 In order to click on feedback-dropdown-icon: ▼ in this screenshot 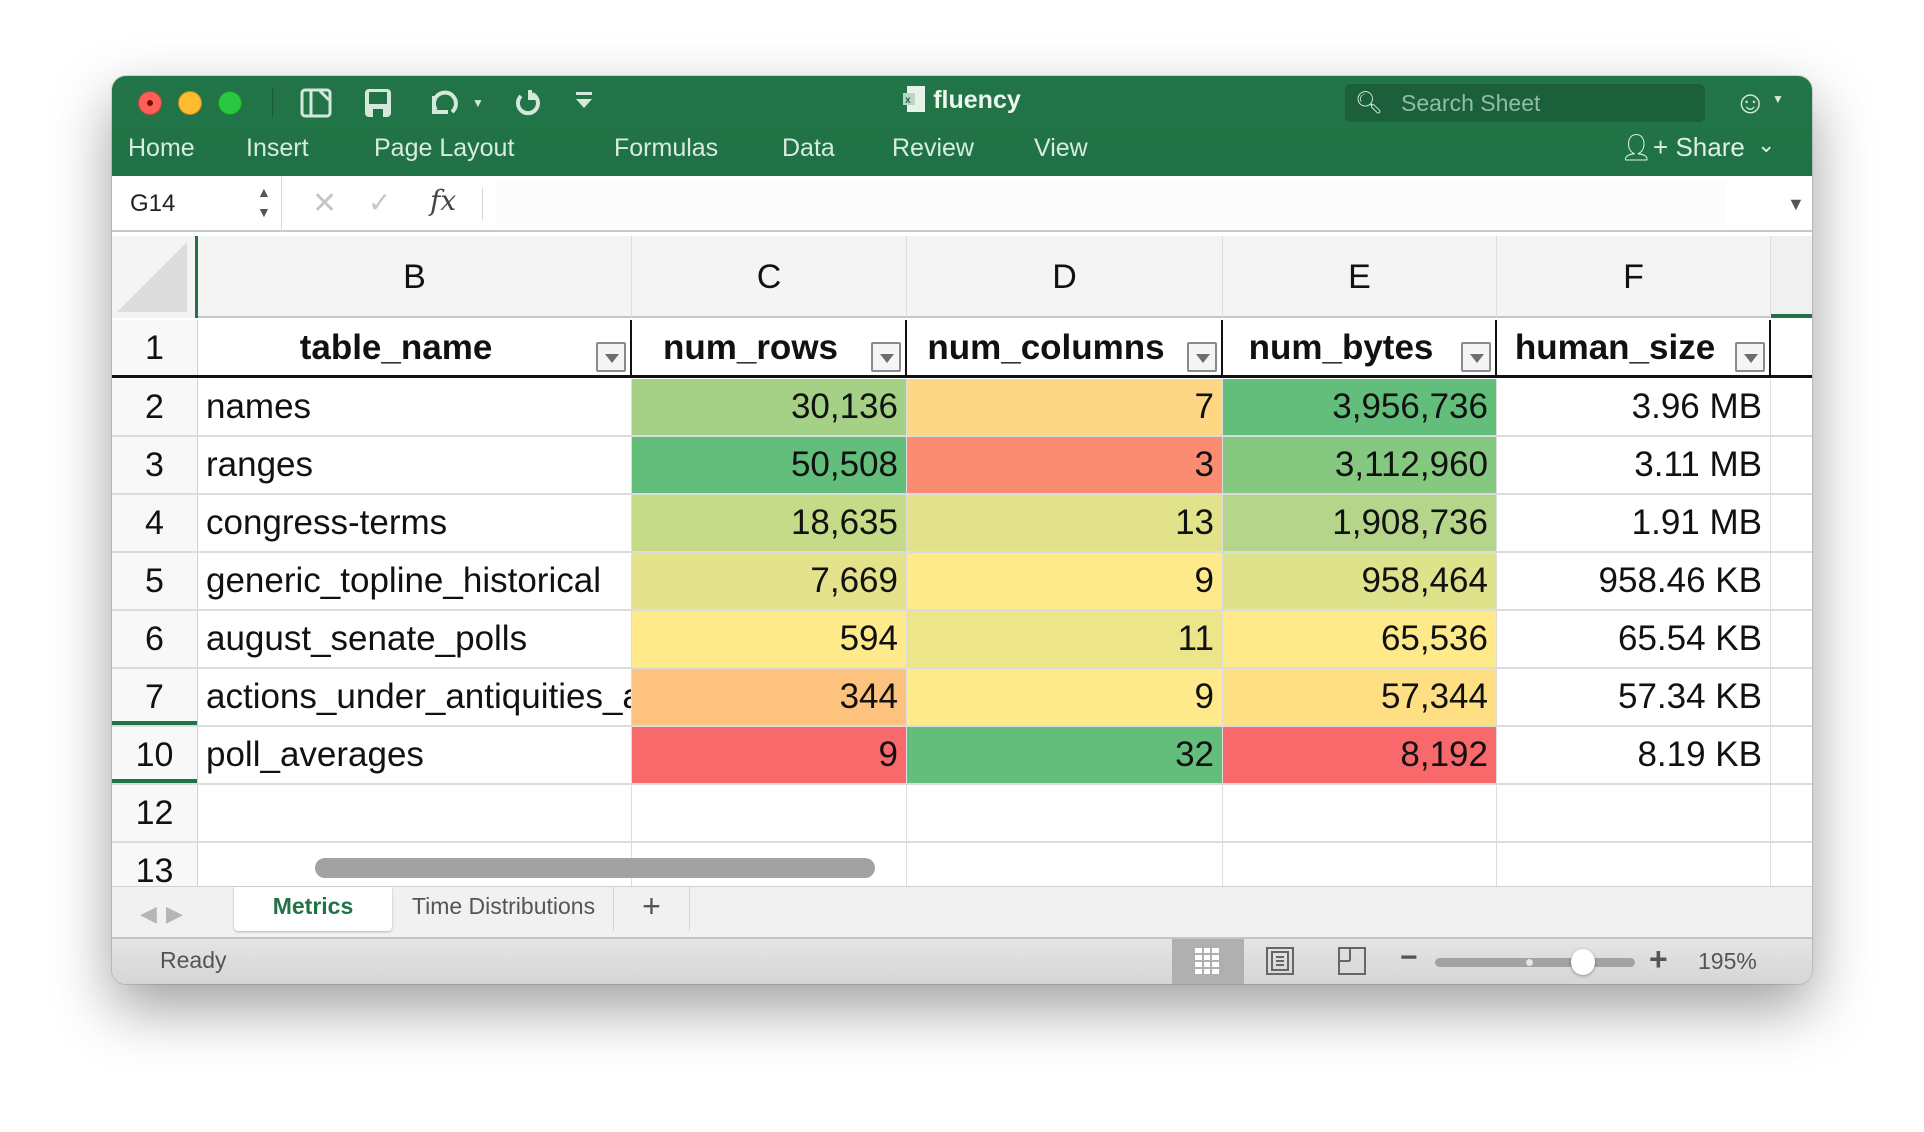, I will do `click(1778, 99)`.